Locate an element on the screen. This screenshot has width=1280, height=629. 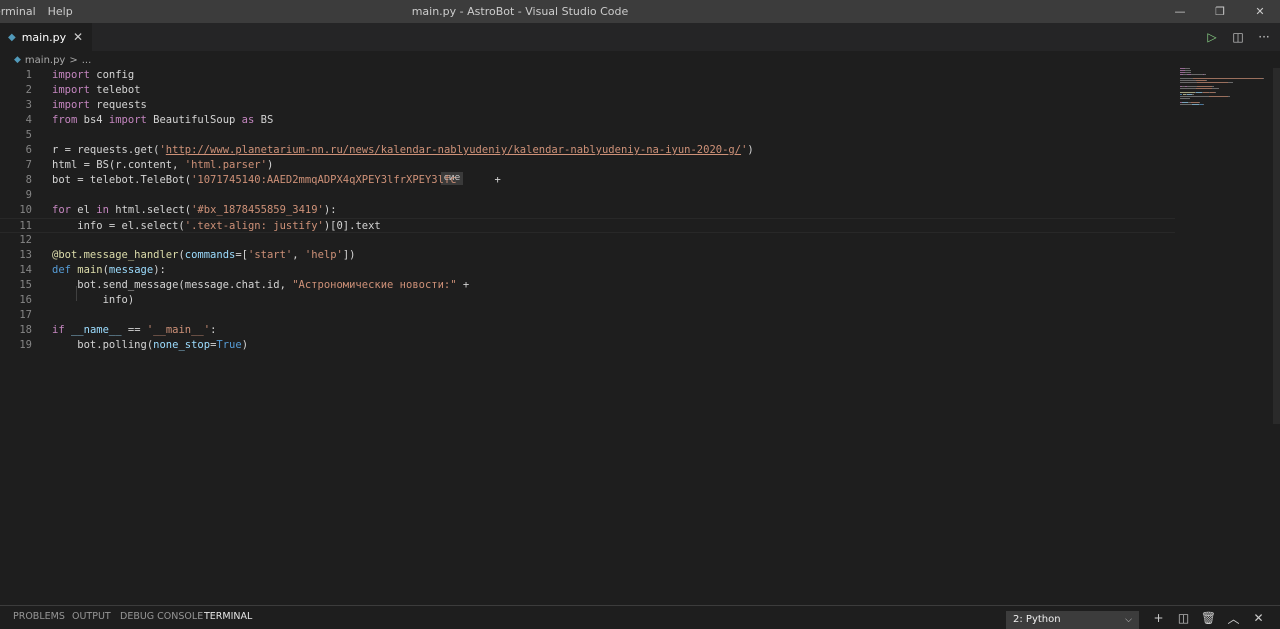
menu-bar: erminal Help is located at coordinates (39, 11).